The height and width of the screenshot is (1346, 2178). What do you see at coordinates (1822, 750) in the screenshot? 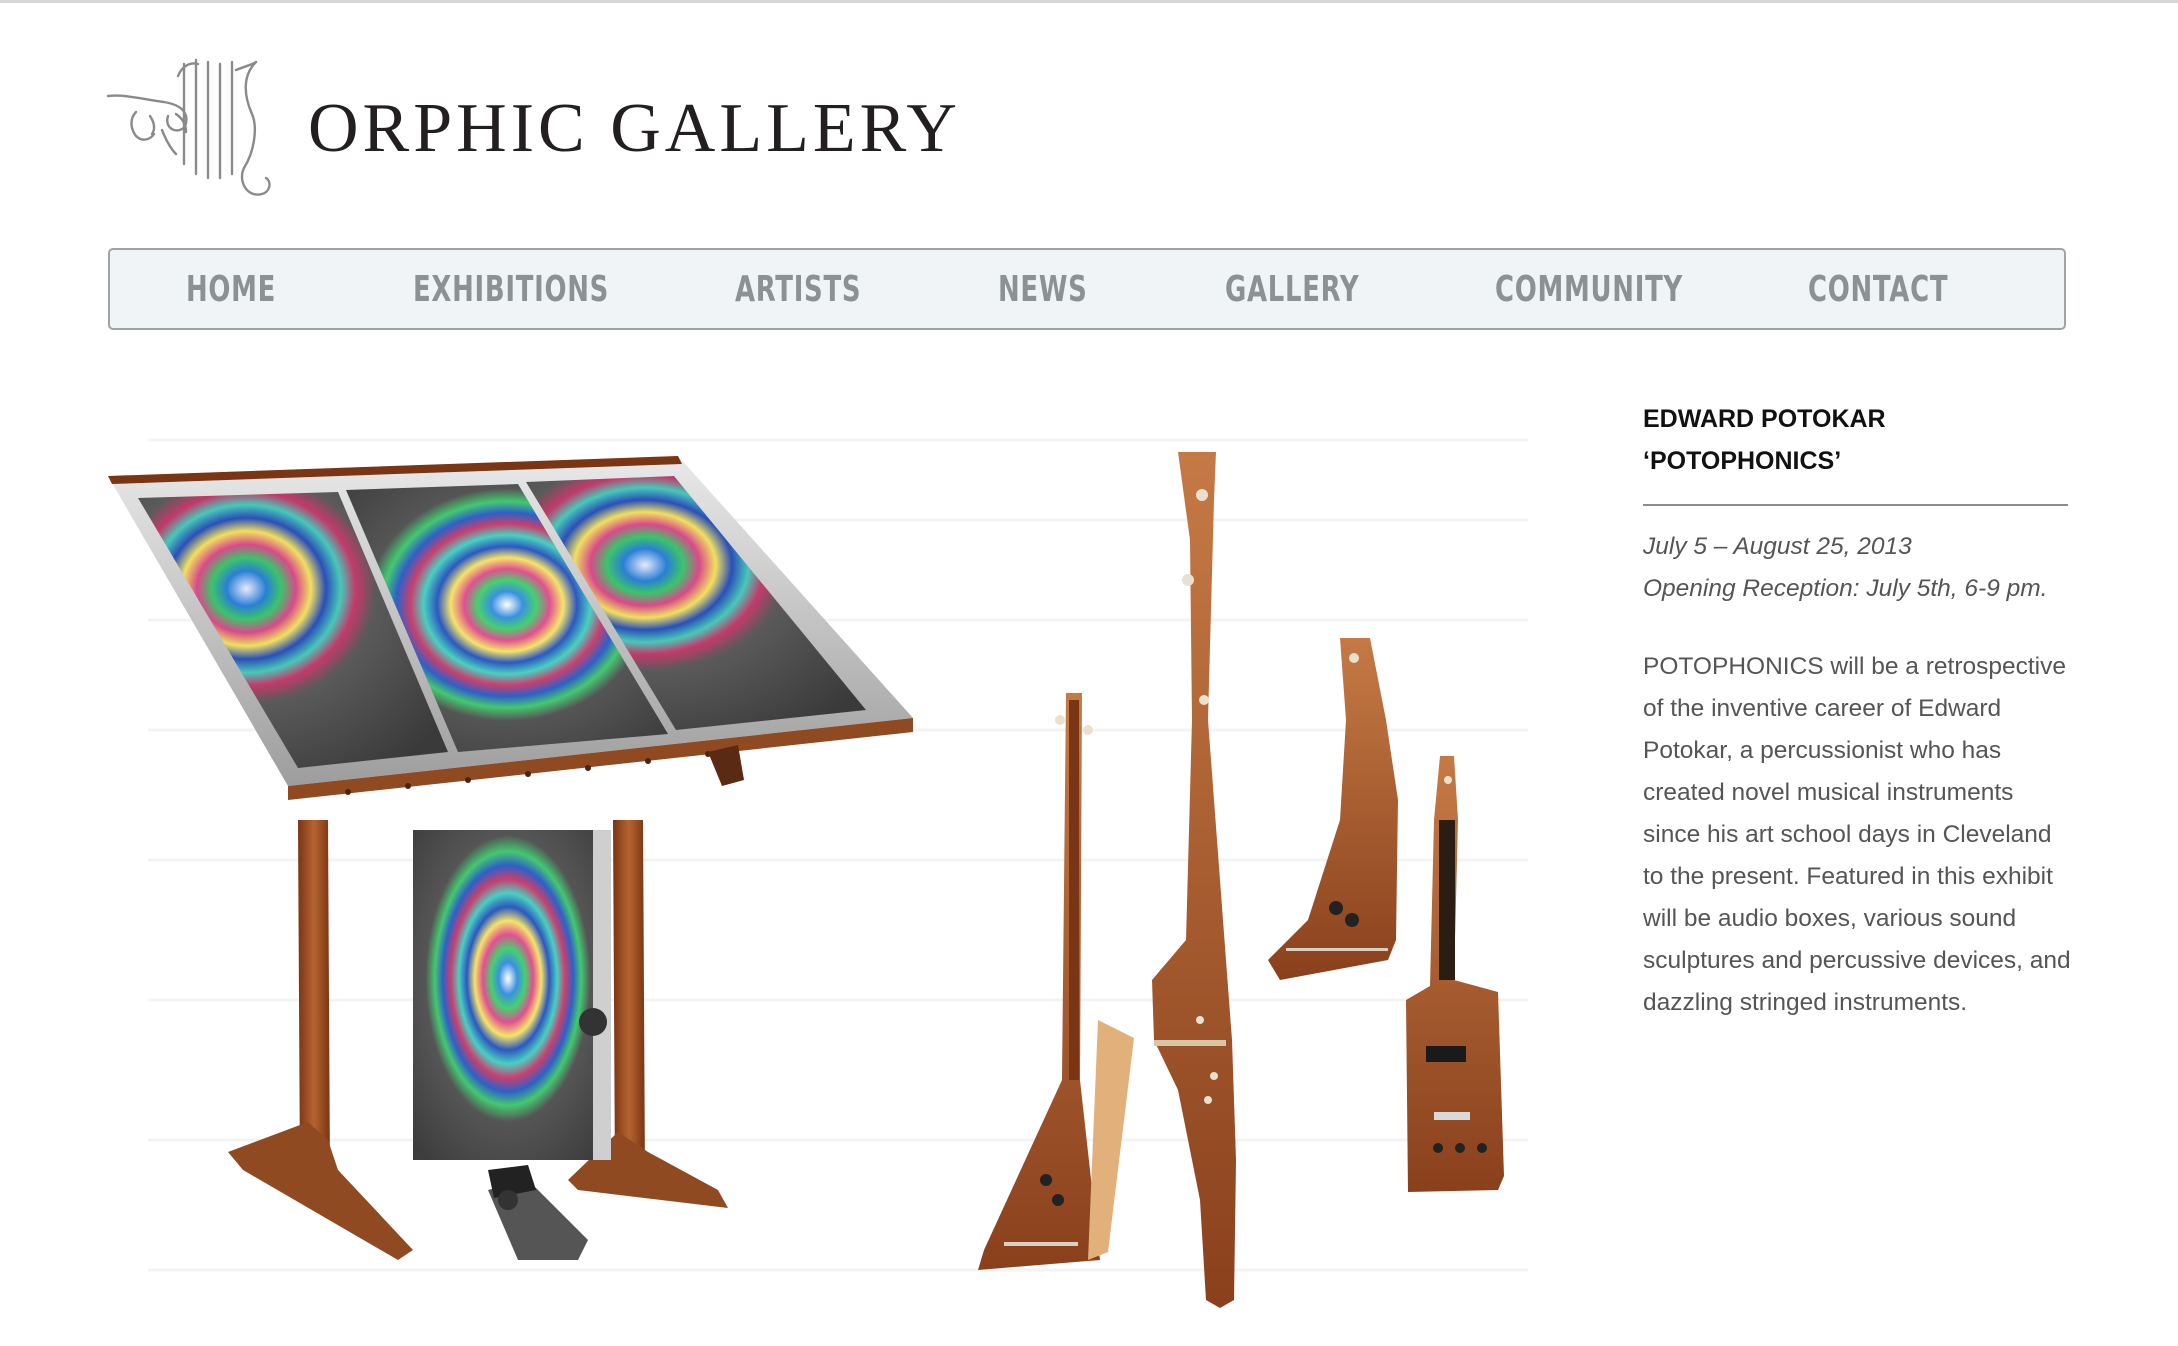
I see `description-line: Potokar, a percussionist who has` at bounding box center [1822, 750].